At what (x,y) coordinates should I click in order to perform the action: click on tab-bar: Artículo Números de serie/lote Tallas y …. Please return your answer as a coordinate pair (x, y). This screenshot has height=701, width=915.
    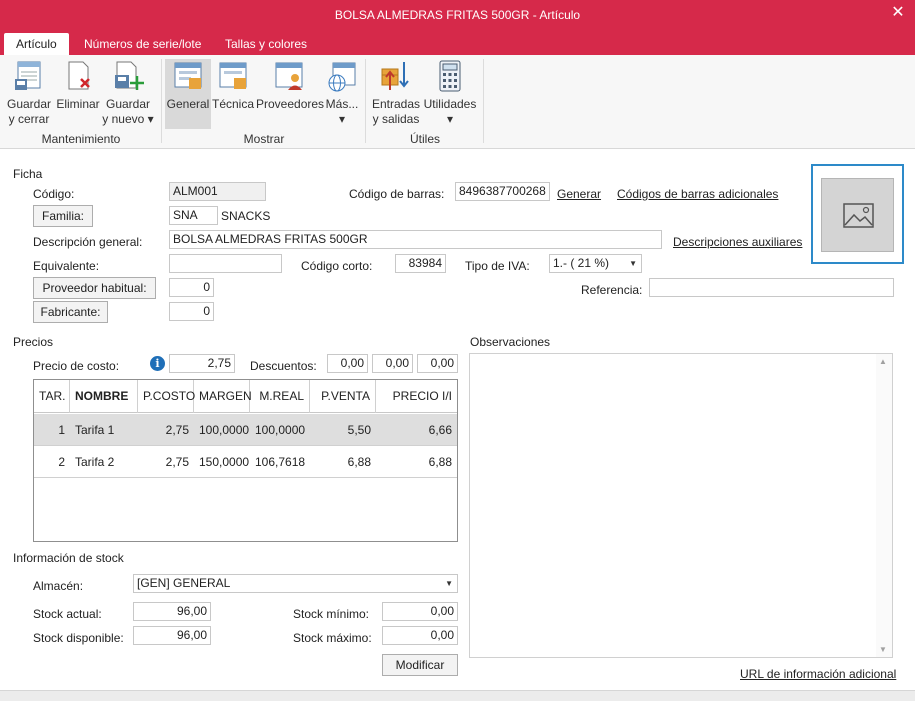
    Looking at the image, I should click on (457, 43).